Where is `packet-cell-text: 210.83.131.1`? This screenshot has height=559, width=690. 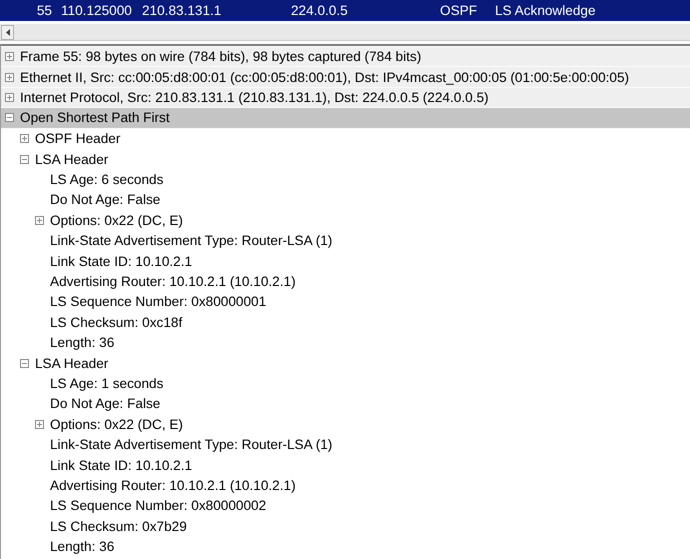 packet-cell-text: 210.83.131.1 is located at coordinates (181, 10).